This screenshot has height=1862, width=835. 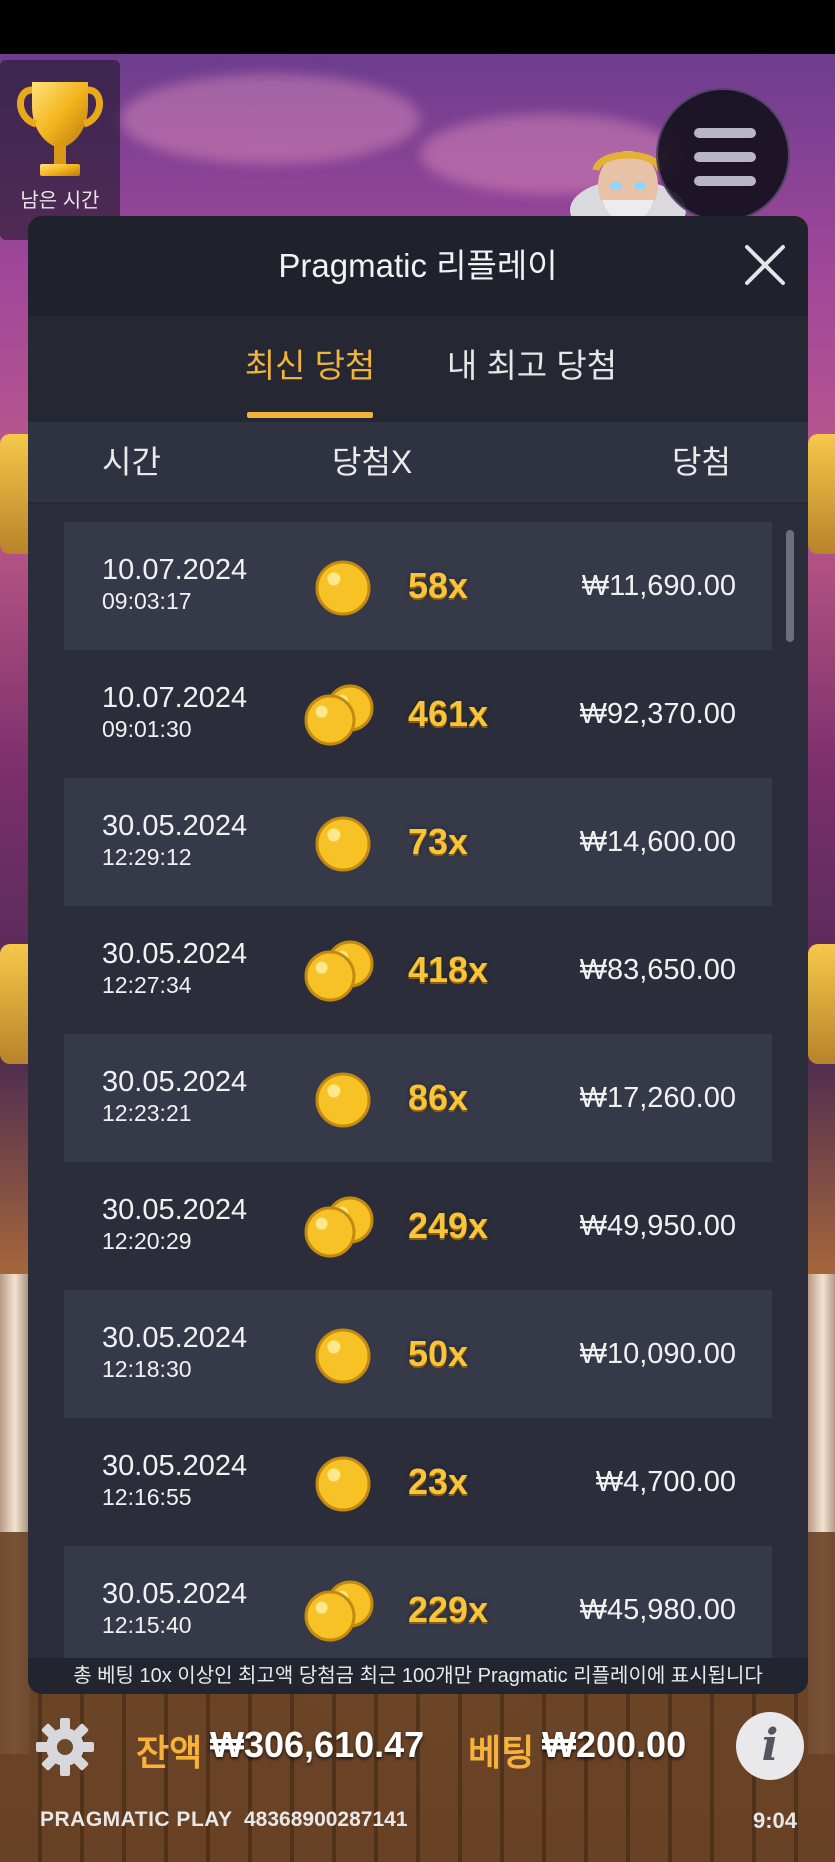 I want to click on win-time: 12:18:30, so click(x=147, y=1369).